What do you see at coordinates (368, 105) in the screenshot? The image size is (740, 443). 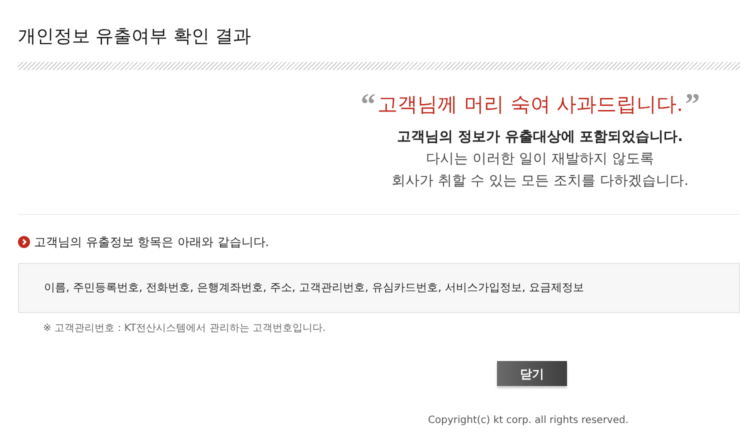 I see `open-quote: “` at bounding box center [368, 105].